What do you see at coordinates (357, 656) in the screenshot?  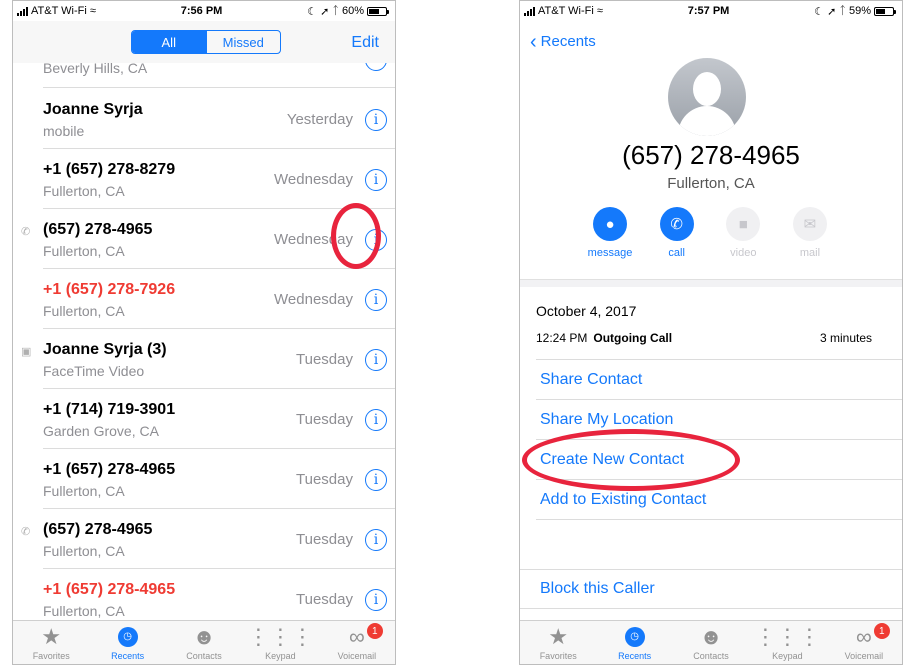 I see `tab-label: Voicemail` at bounding box center [357, 656].